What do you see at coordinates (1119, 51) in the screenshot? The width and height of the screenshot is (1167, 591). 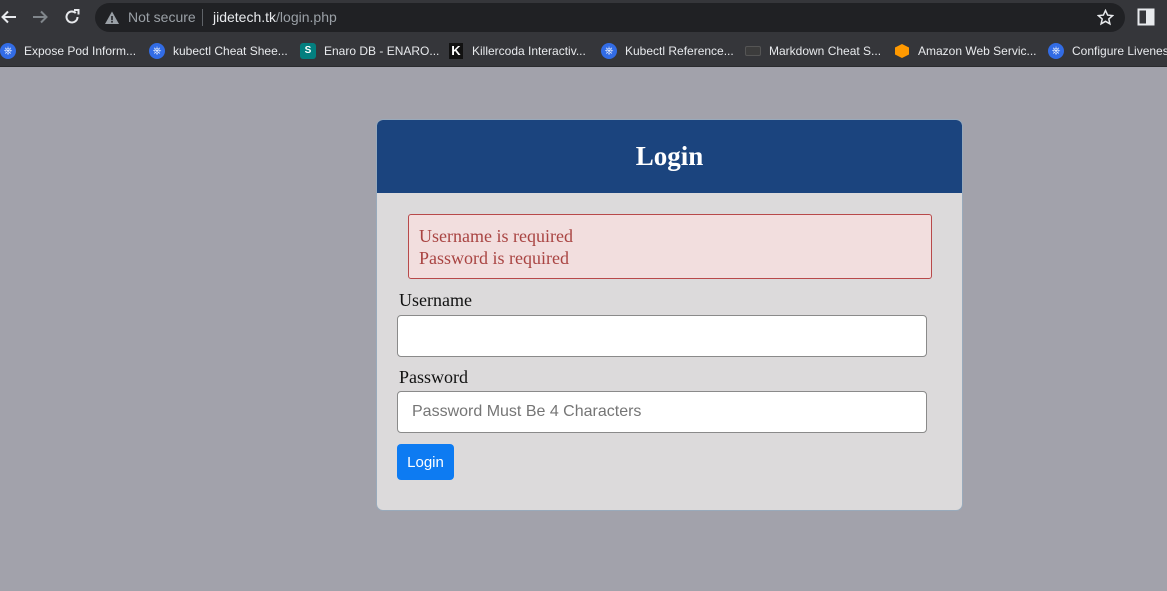 I see `bookmark-label: Configure Livenes` at bounding box center [1119, 51].